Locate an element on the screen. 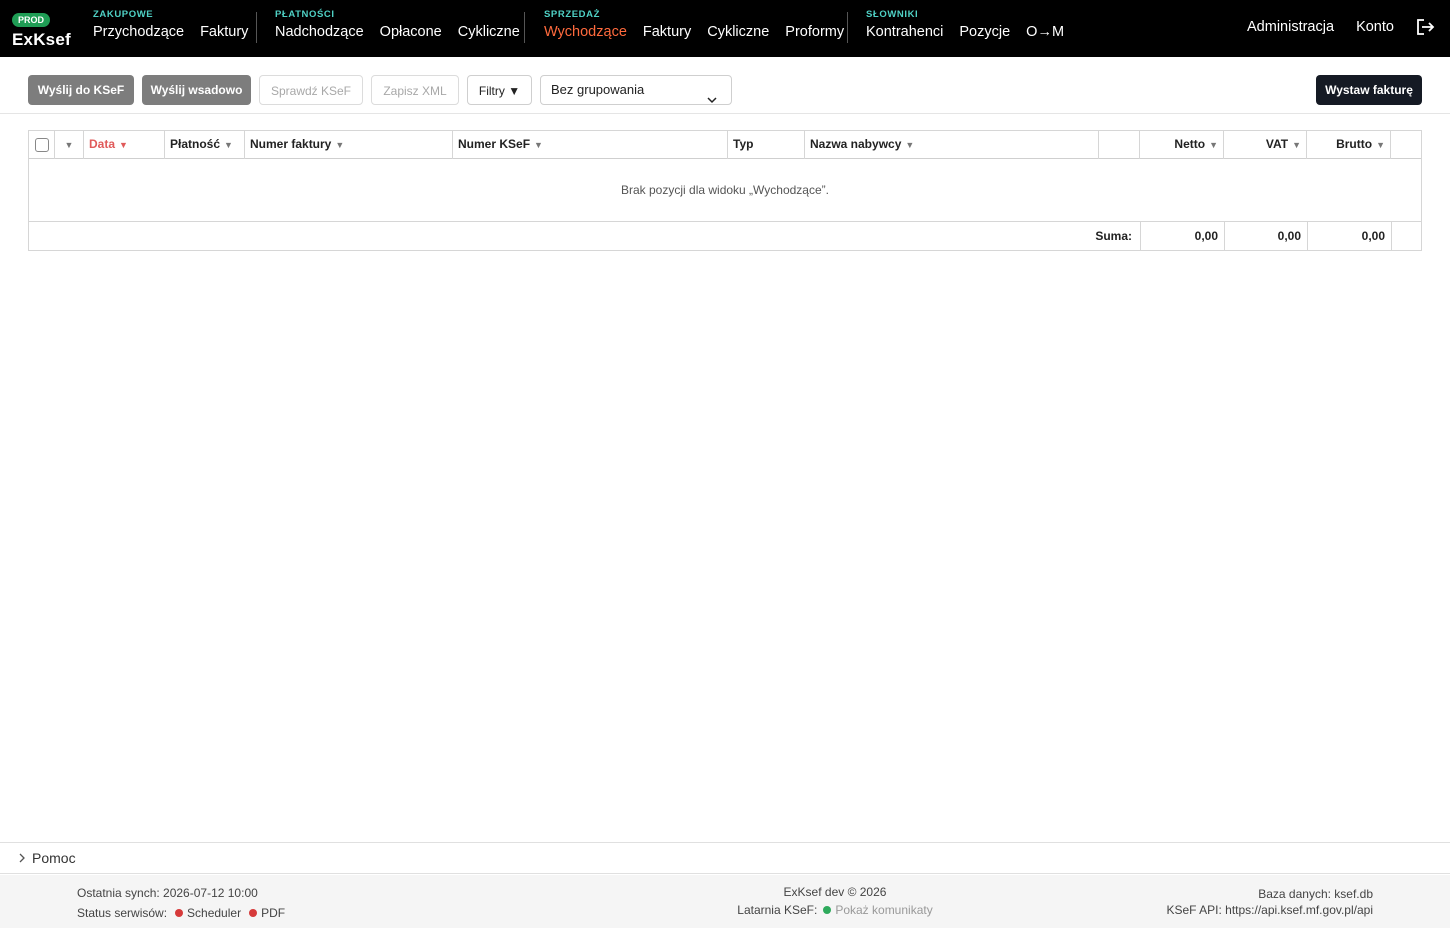 This screenshot has height=928, width=1450. database-text: Baza danych: ksef.db is located at coordinates (1315, 894).